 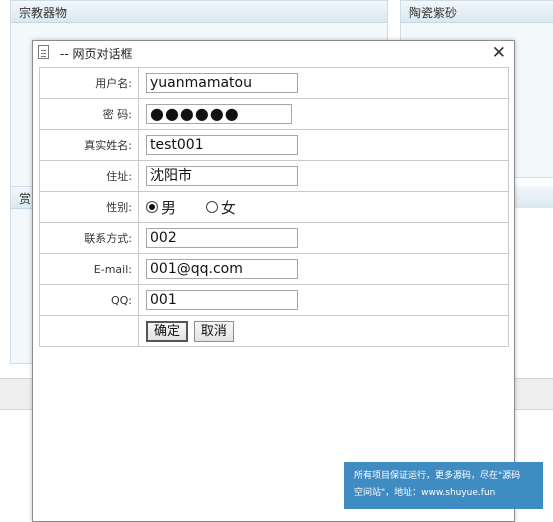 I want to click on gender-radio-male: 男, so click(x=161, y=207).